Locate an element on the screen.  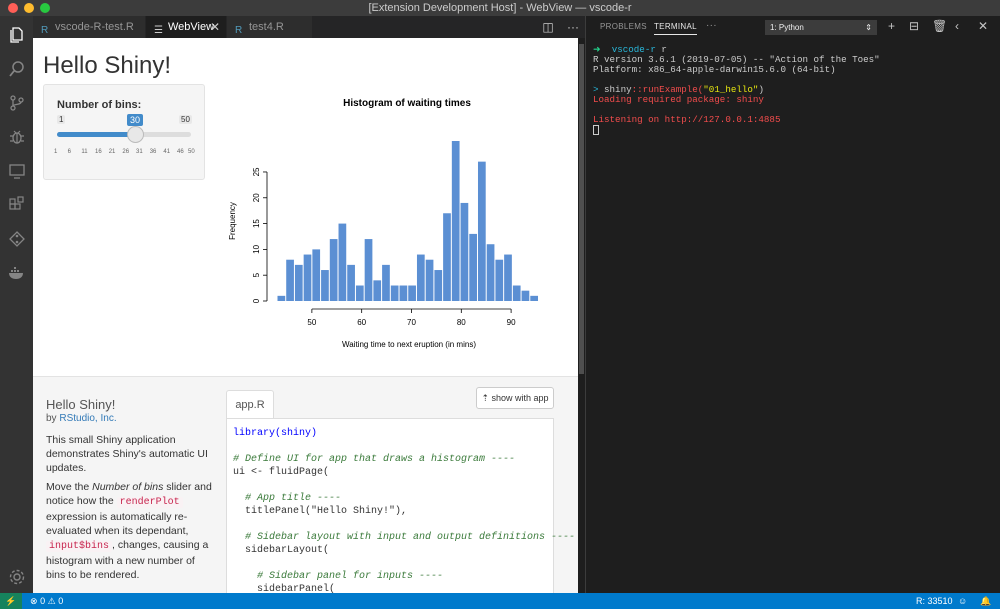
new-terminal-icon: + is located at coordinates (891, 26).